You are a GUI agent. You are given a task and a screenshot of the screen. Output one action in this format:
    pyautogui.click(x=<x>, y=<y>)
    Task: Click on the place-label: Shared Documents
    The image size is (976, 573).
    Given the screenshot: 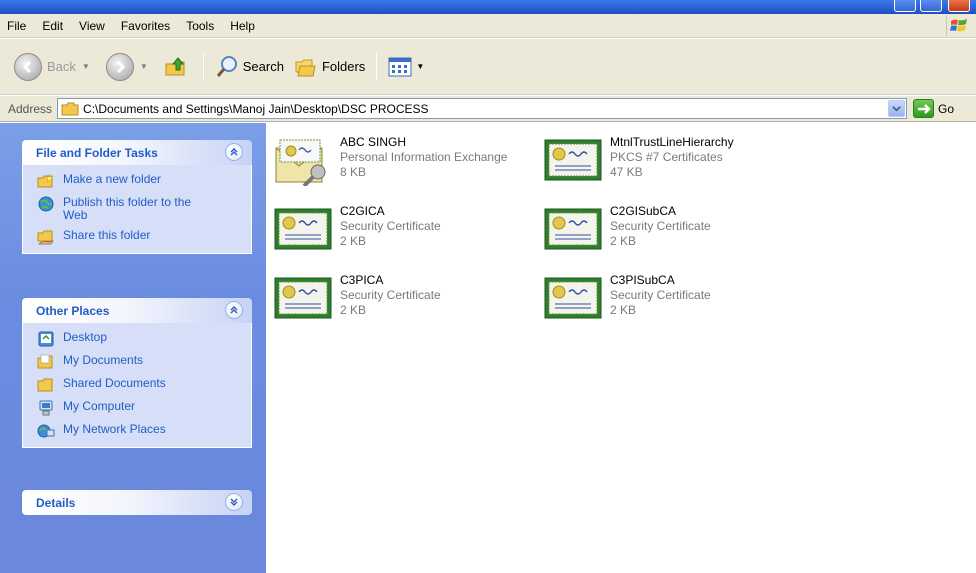 What is the action you would take?
    pyautogui.click(x=114, y=383)
    